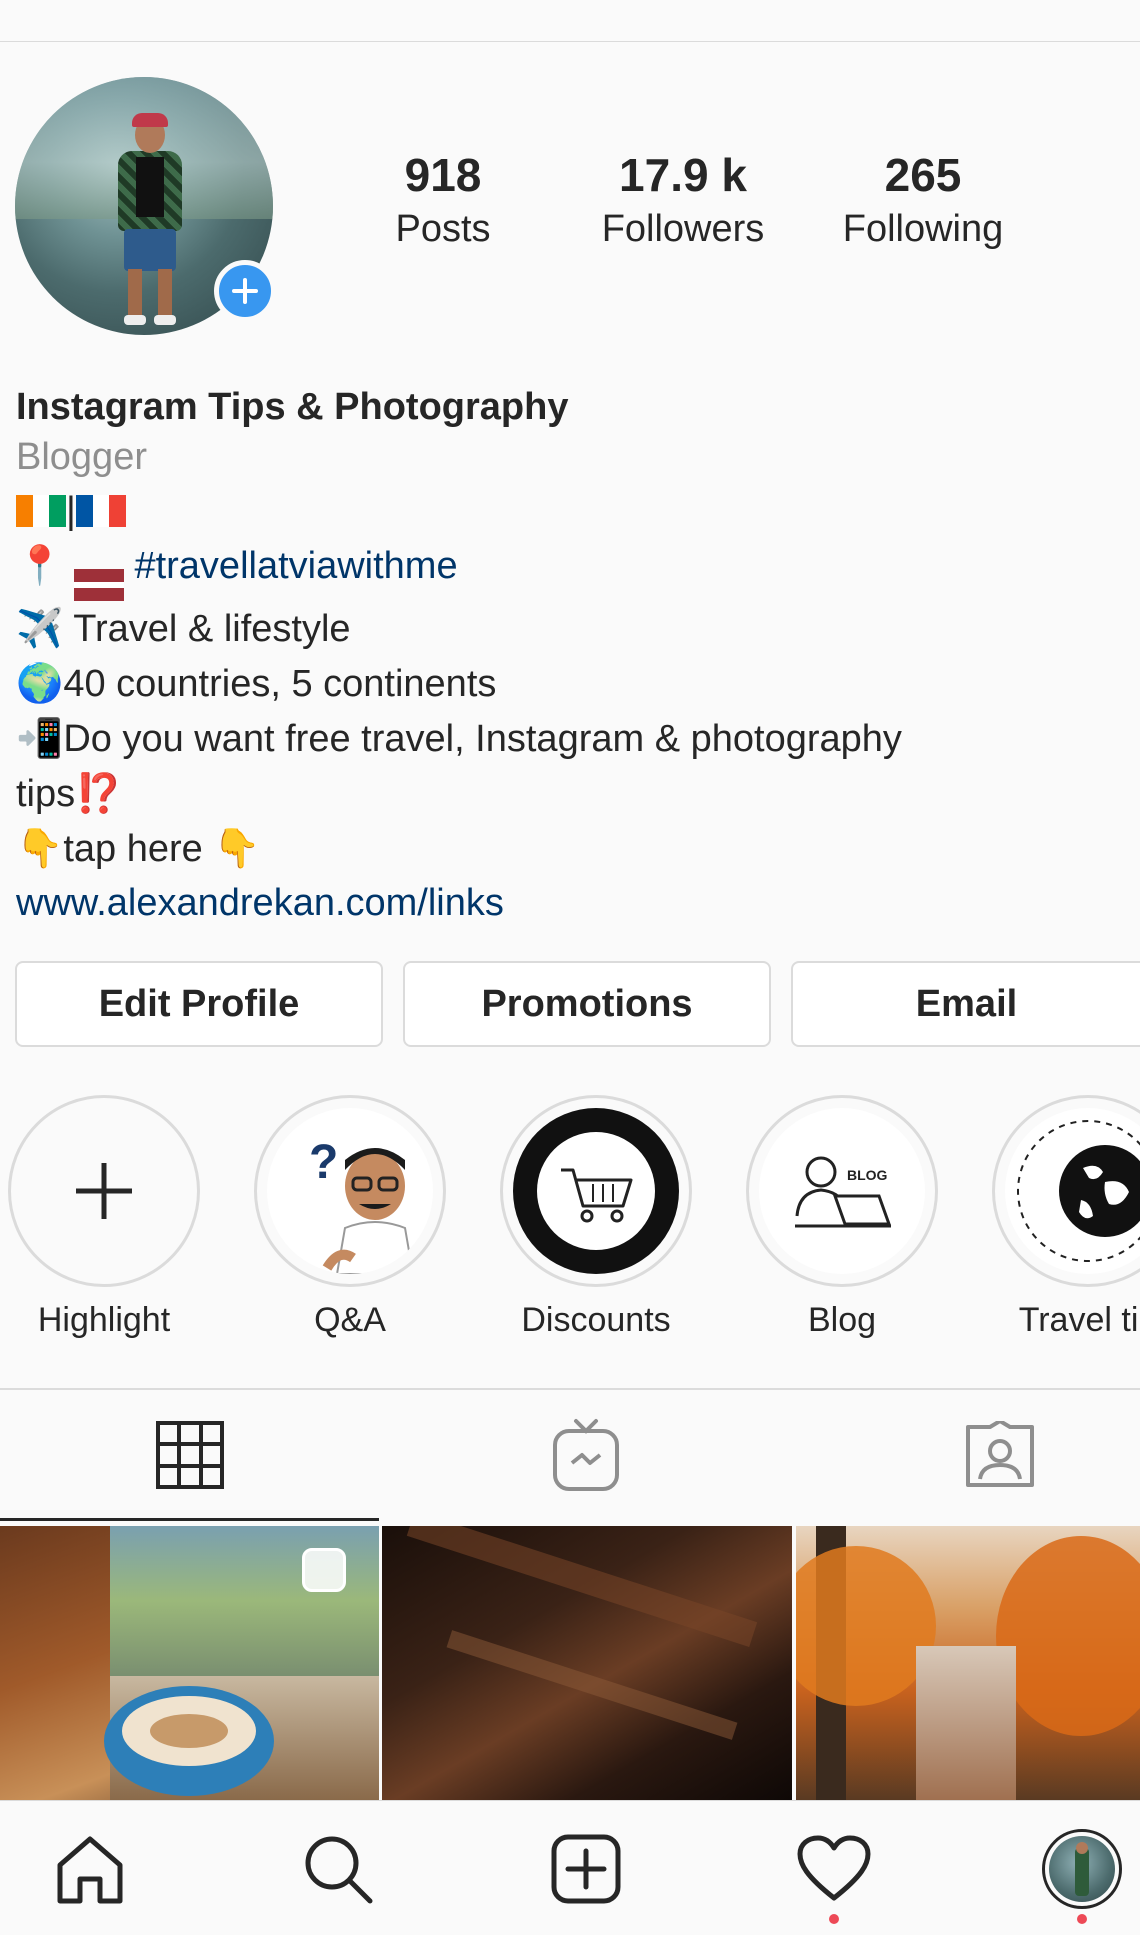  I want to click on posts-label: Posts, so click(443, 228).